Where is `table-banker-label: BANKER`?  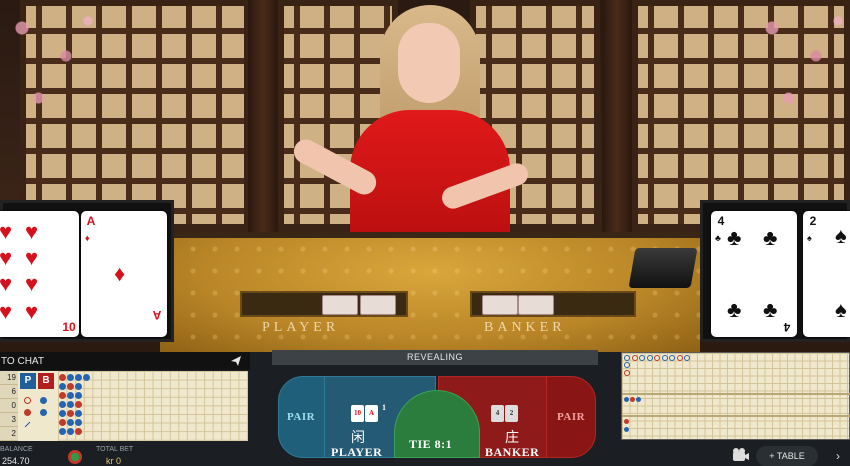 table-banker-label: BANKER is located at coordinates (525, 327).